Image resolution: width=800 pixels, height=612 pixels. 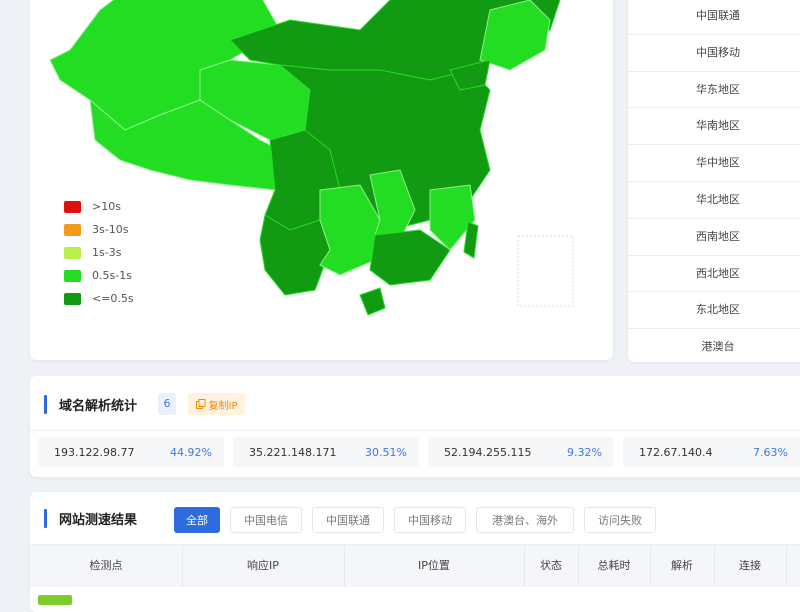 I want to click on map-legend: >10s 3s-10s 1s-3s 0.5s-1s <=0.5s, so click(x=99, y=252).